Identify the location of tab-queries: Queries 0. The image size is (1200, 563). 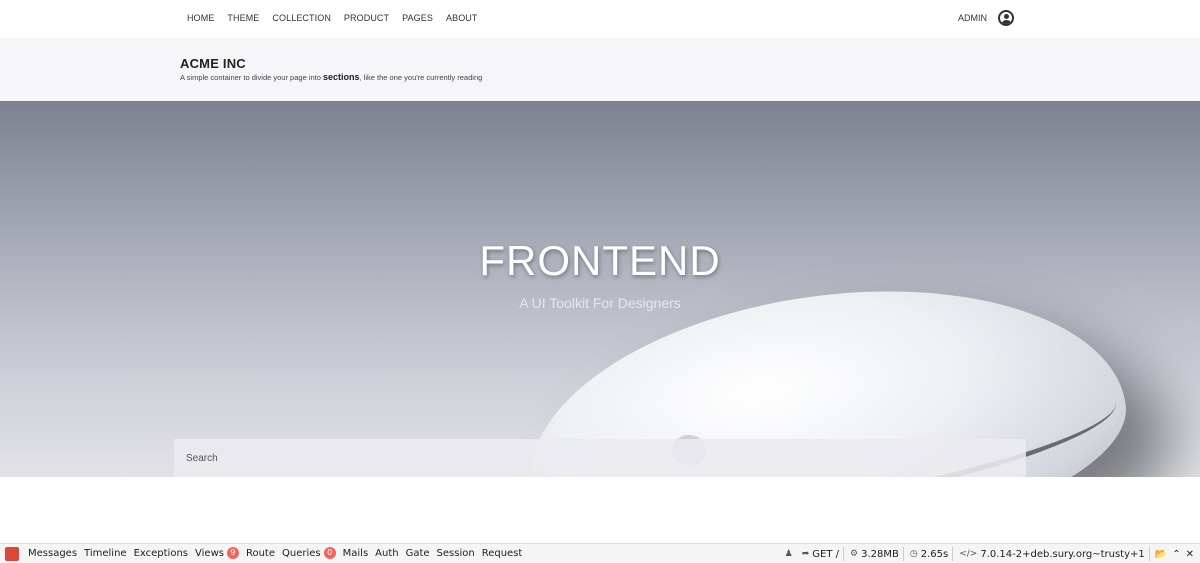
(309, 553).